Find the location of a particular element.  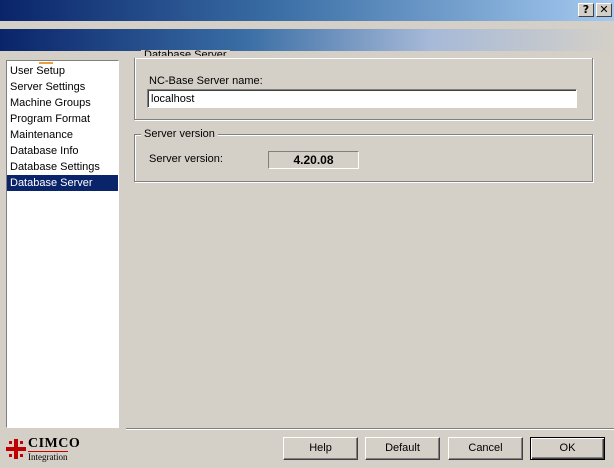

database-server-group-legend: Database Server is located at coordinates (185, 53).